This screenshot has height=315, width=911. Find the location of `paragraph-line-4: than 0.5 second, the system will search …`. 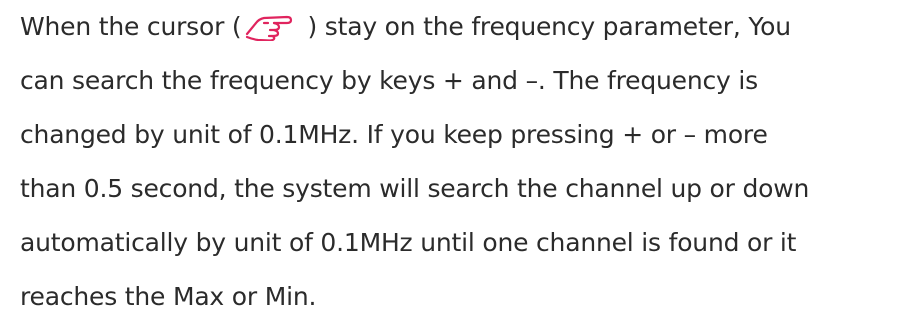

paragraph-line-4: than 0.5 second, the system will search … is located at coordinates (415, 188).